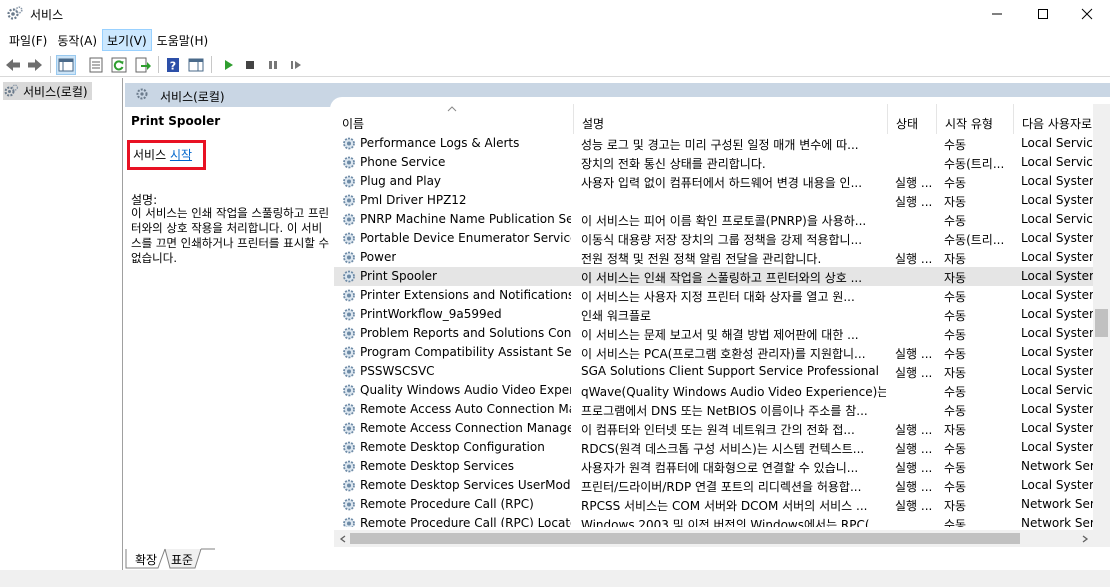 This screenshot has width=1110, height=587. Describe the element at coordinates (685, 538) in the screenshot. I see `horizontal-scroll-thumb` at that location.